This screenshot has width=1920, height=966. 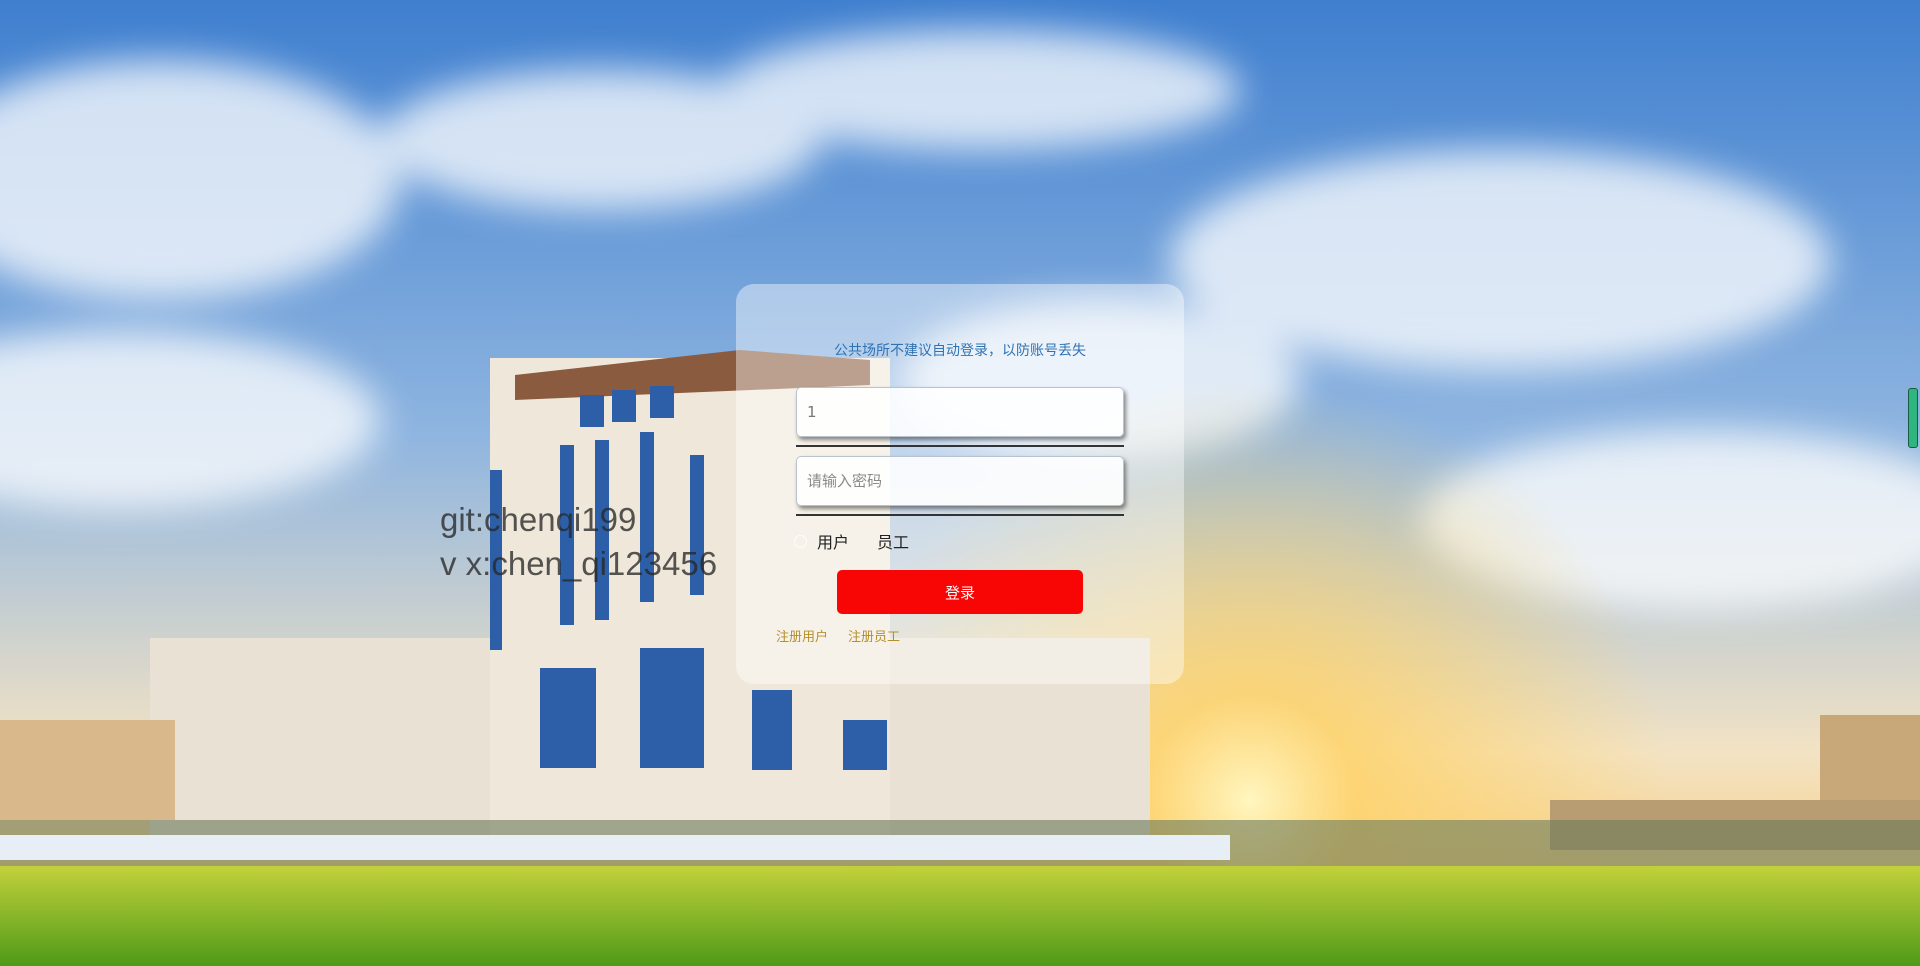 What do you see at coordinates (874, 635) in the screenshot?
I see `register-staff-link: 注册员工` at bounding box center [874, 635].